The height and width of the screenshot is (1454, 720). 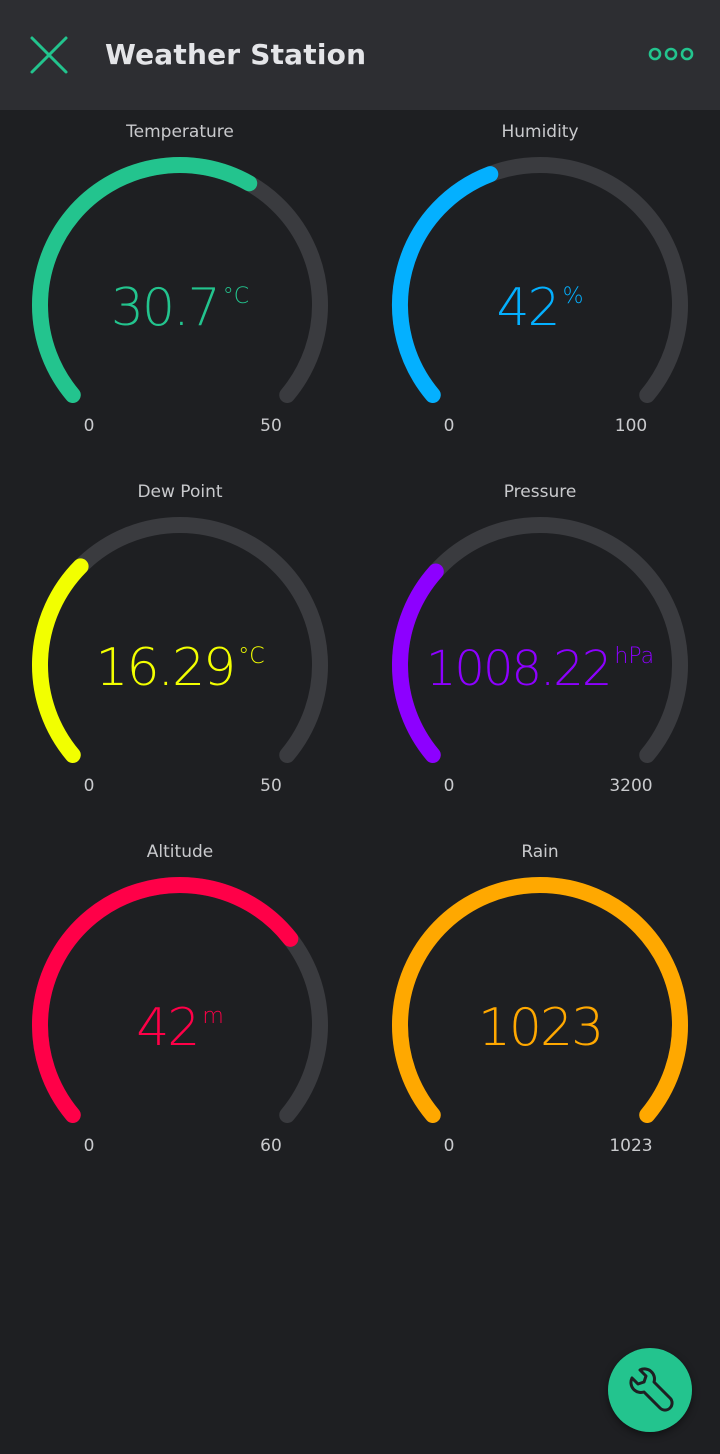 I want to click on gauge-value: 42 m, so click(x=180, y=1028).